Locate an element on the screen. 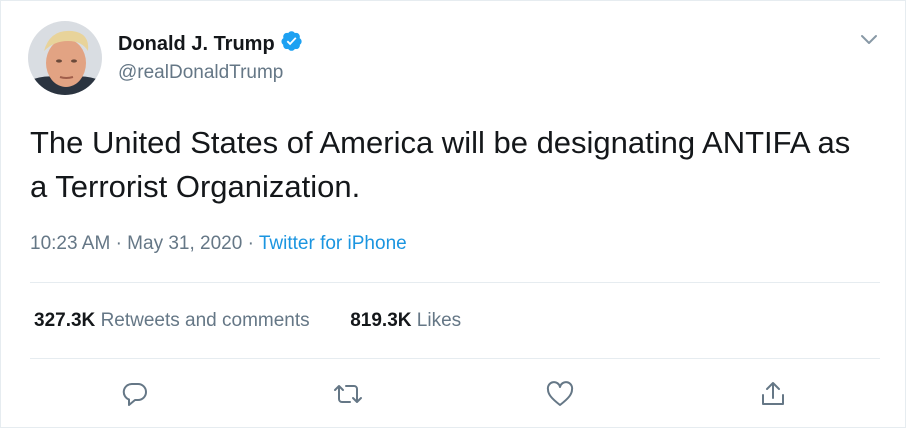  chevron-down-icon is located at coordinates (869, 39).